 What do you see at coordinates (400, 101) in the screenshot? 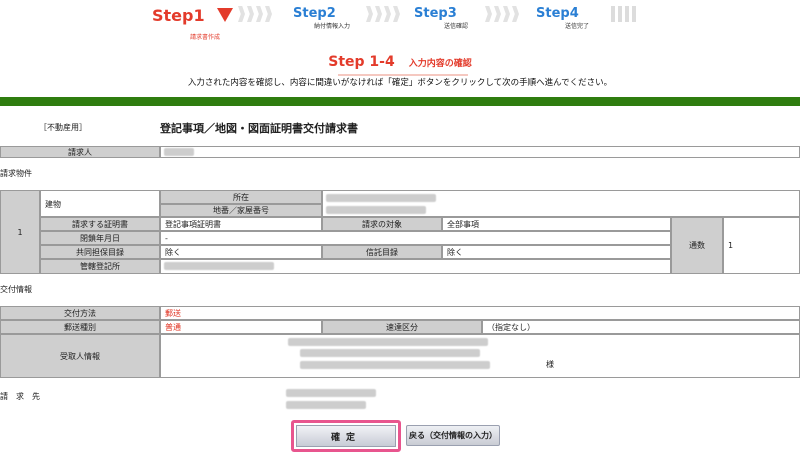
I see `green-divider` at bounding box center [400, 101].